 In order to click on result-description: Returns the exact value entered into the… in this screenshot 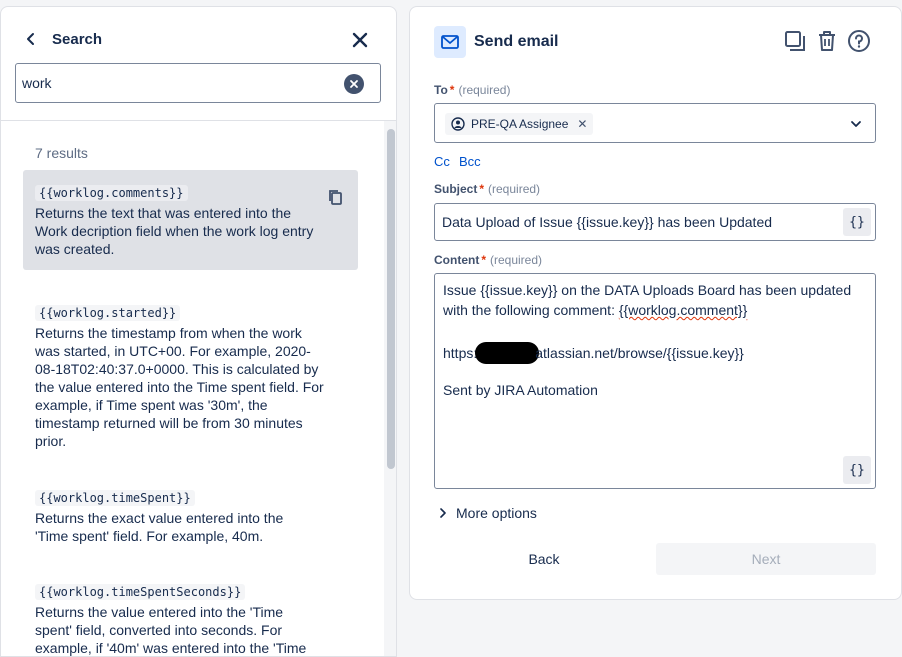, I will do `click(159, 527)`.